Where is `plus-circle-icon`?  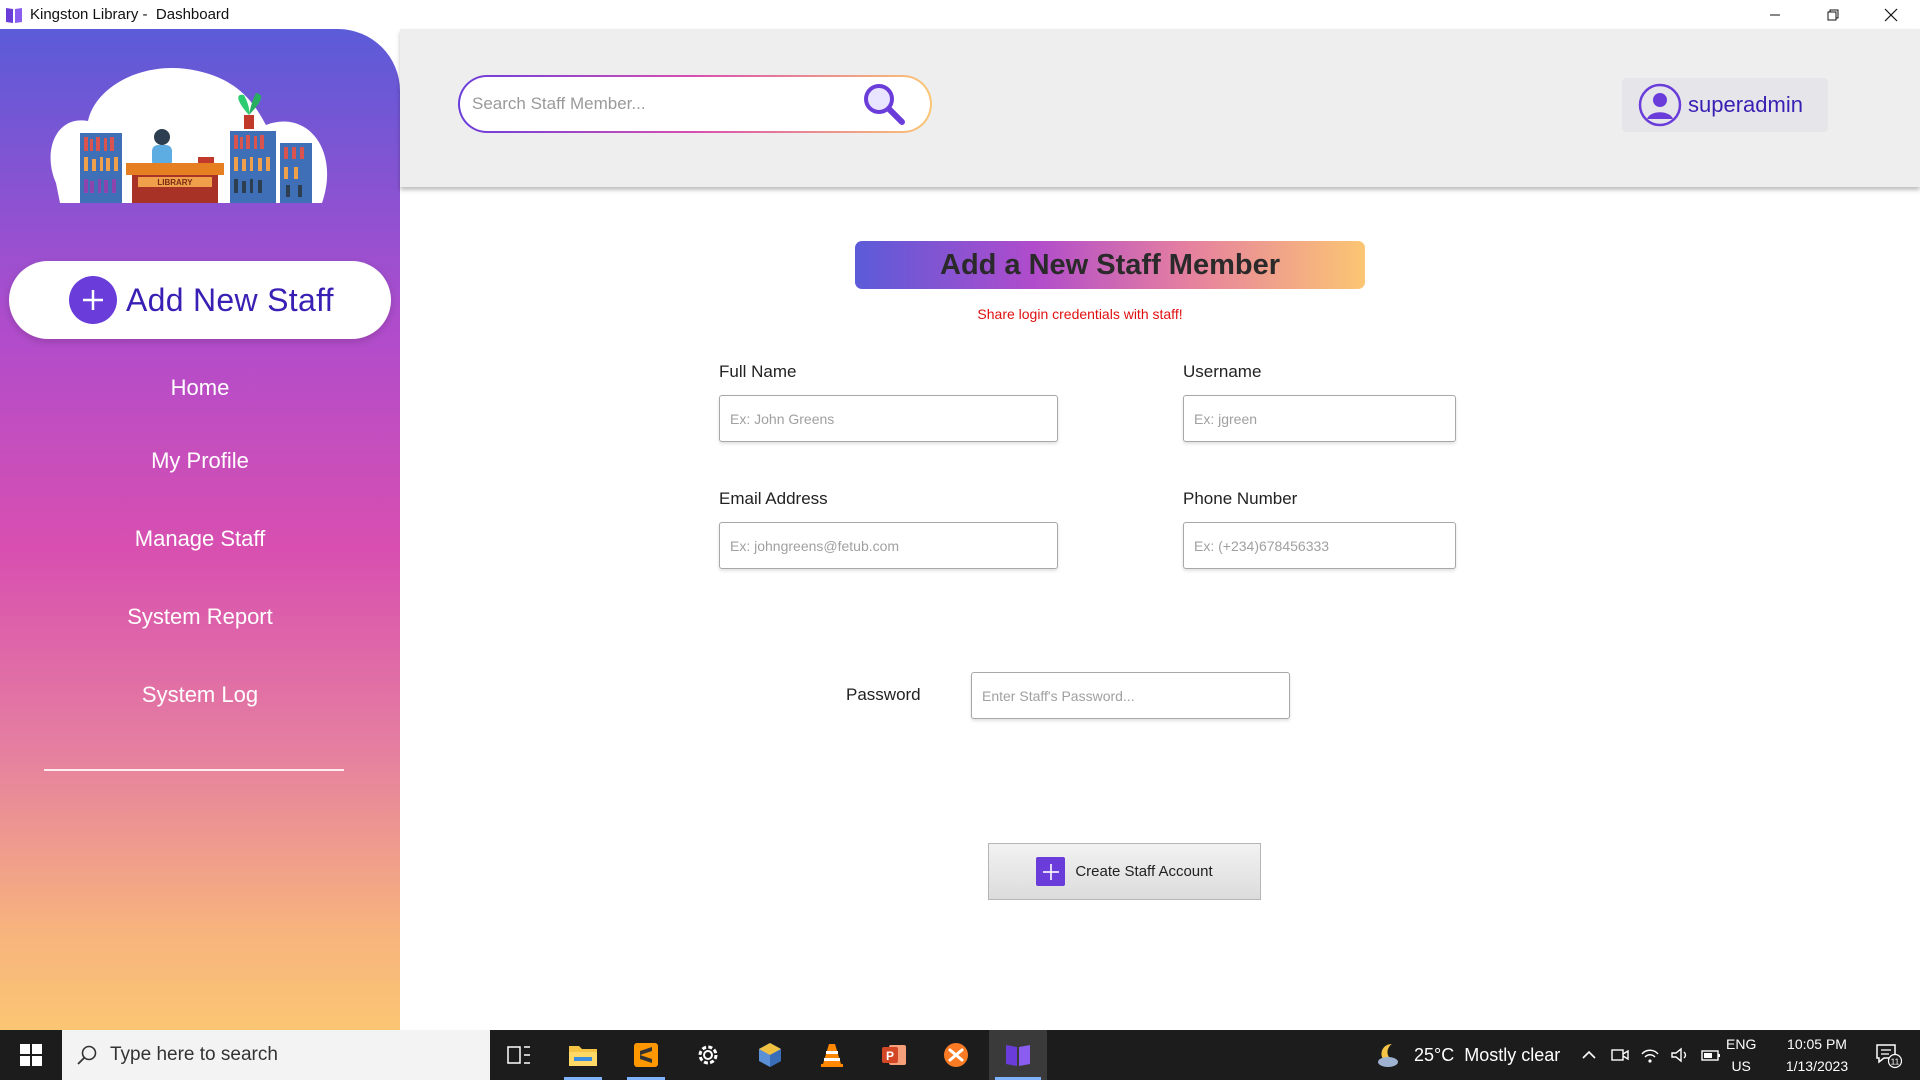 plus-circle-icon is located at coordinates (93, 300).